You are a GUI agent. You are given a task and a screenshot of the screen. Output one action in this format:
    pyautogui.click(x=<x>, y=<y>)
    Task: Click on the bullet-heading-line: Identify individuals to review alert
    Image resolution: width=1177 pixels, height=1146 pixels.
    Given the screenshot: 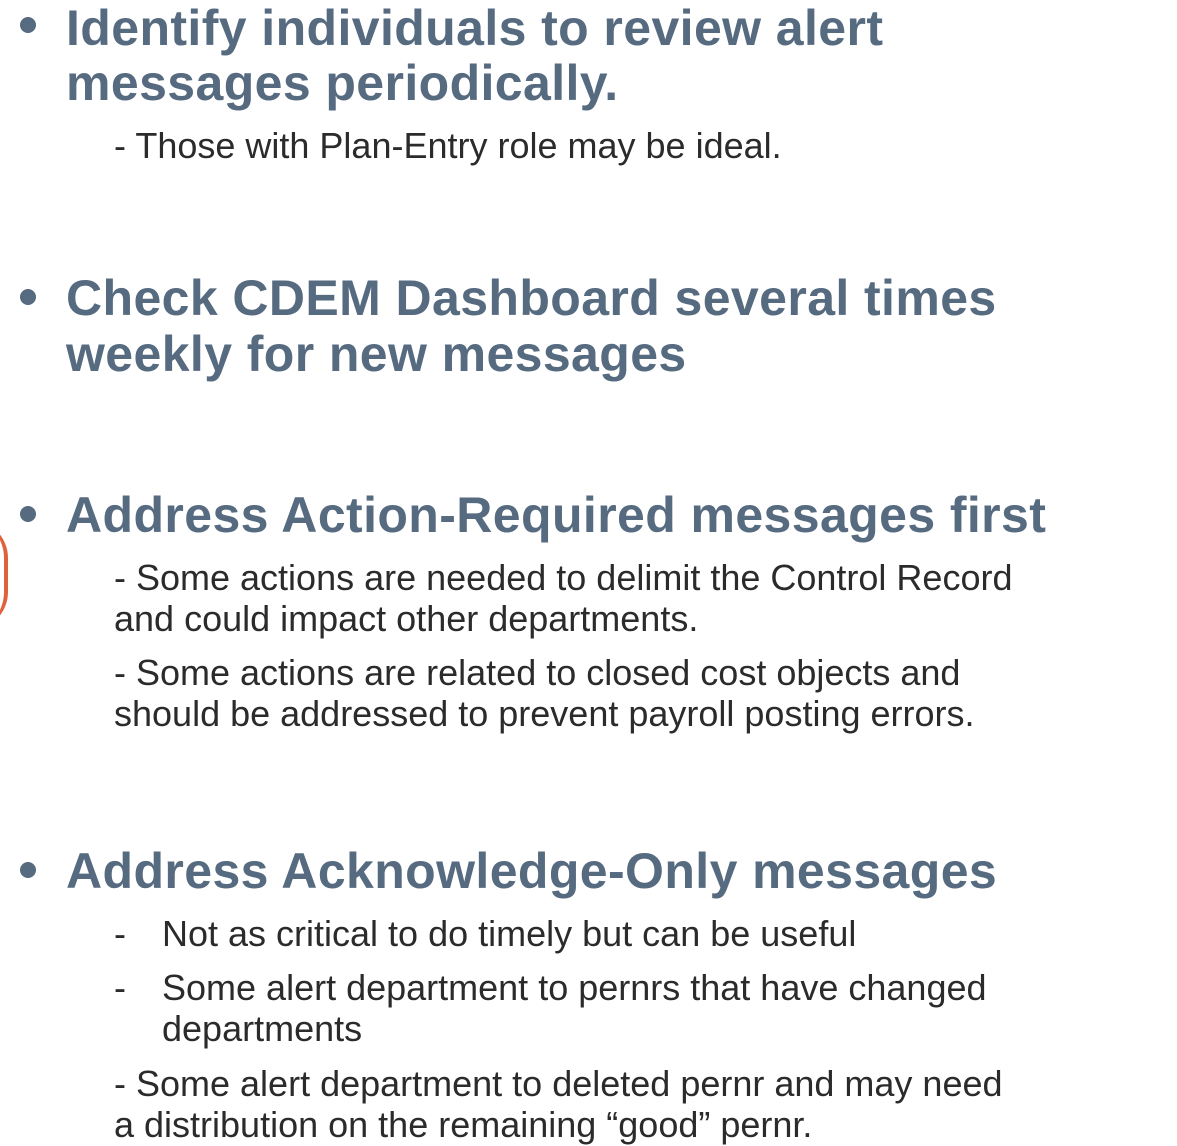 What is the action you would take?
    pyautogui.click(x=475, y=28)
    